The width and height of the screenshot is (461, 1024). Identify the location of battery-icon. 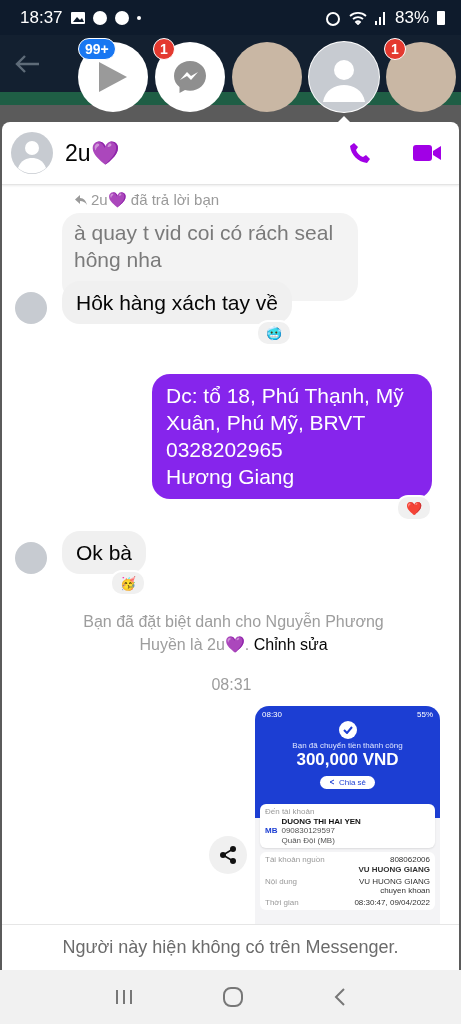
(441, 17).